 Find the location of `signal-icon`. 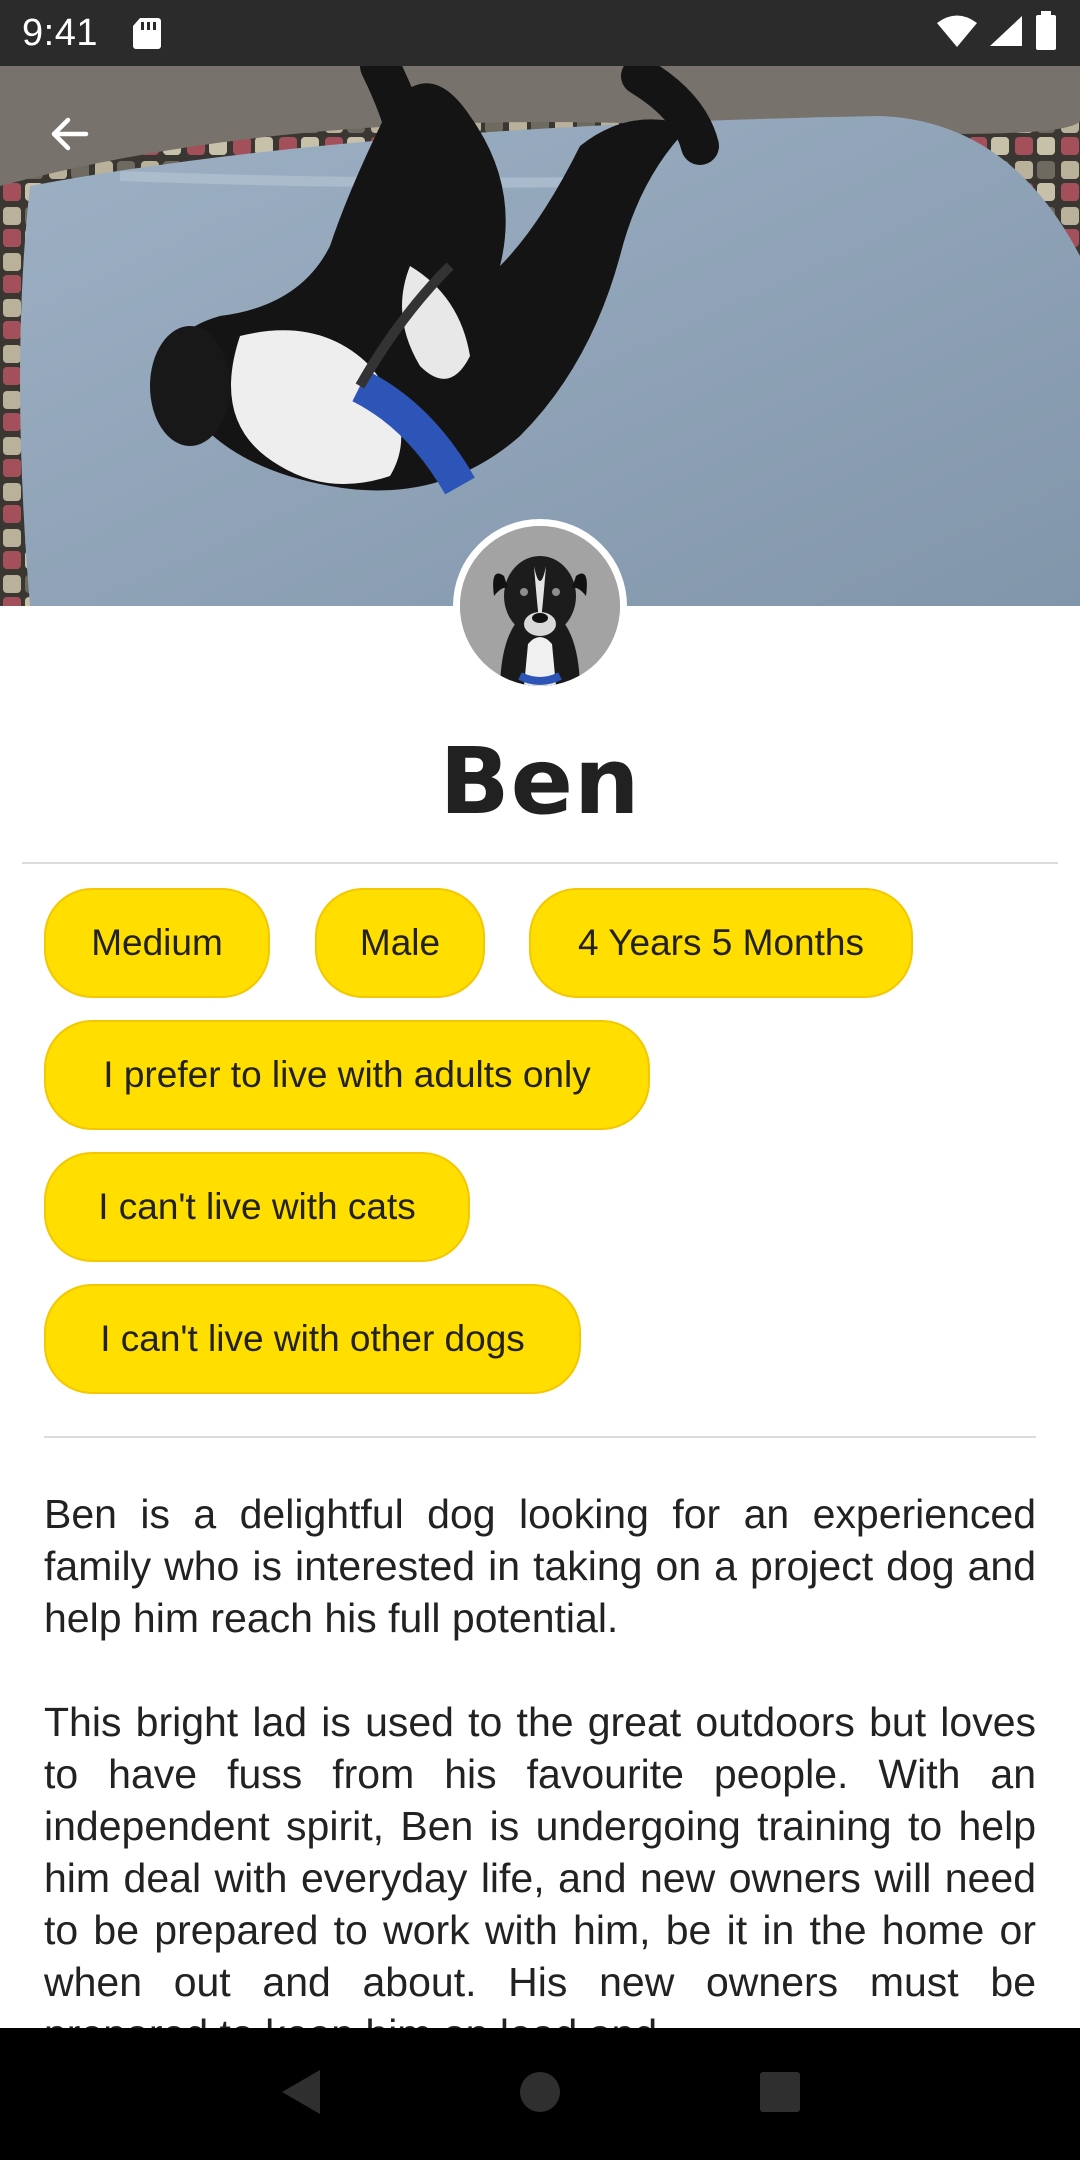

signal-icon is located at coordinates (1006, 33).